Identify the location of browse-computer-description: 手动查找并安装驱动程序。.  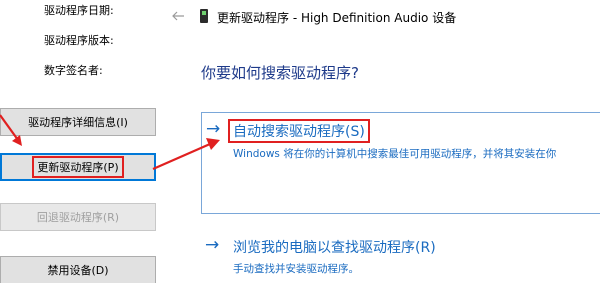
(296, 269).